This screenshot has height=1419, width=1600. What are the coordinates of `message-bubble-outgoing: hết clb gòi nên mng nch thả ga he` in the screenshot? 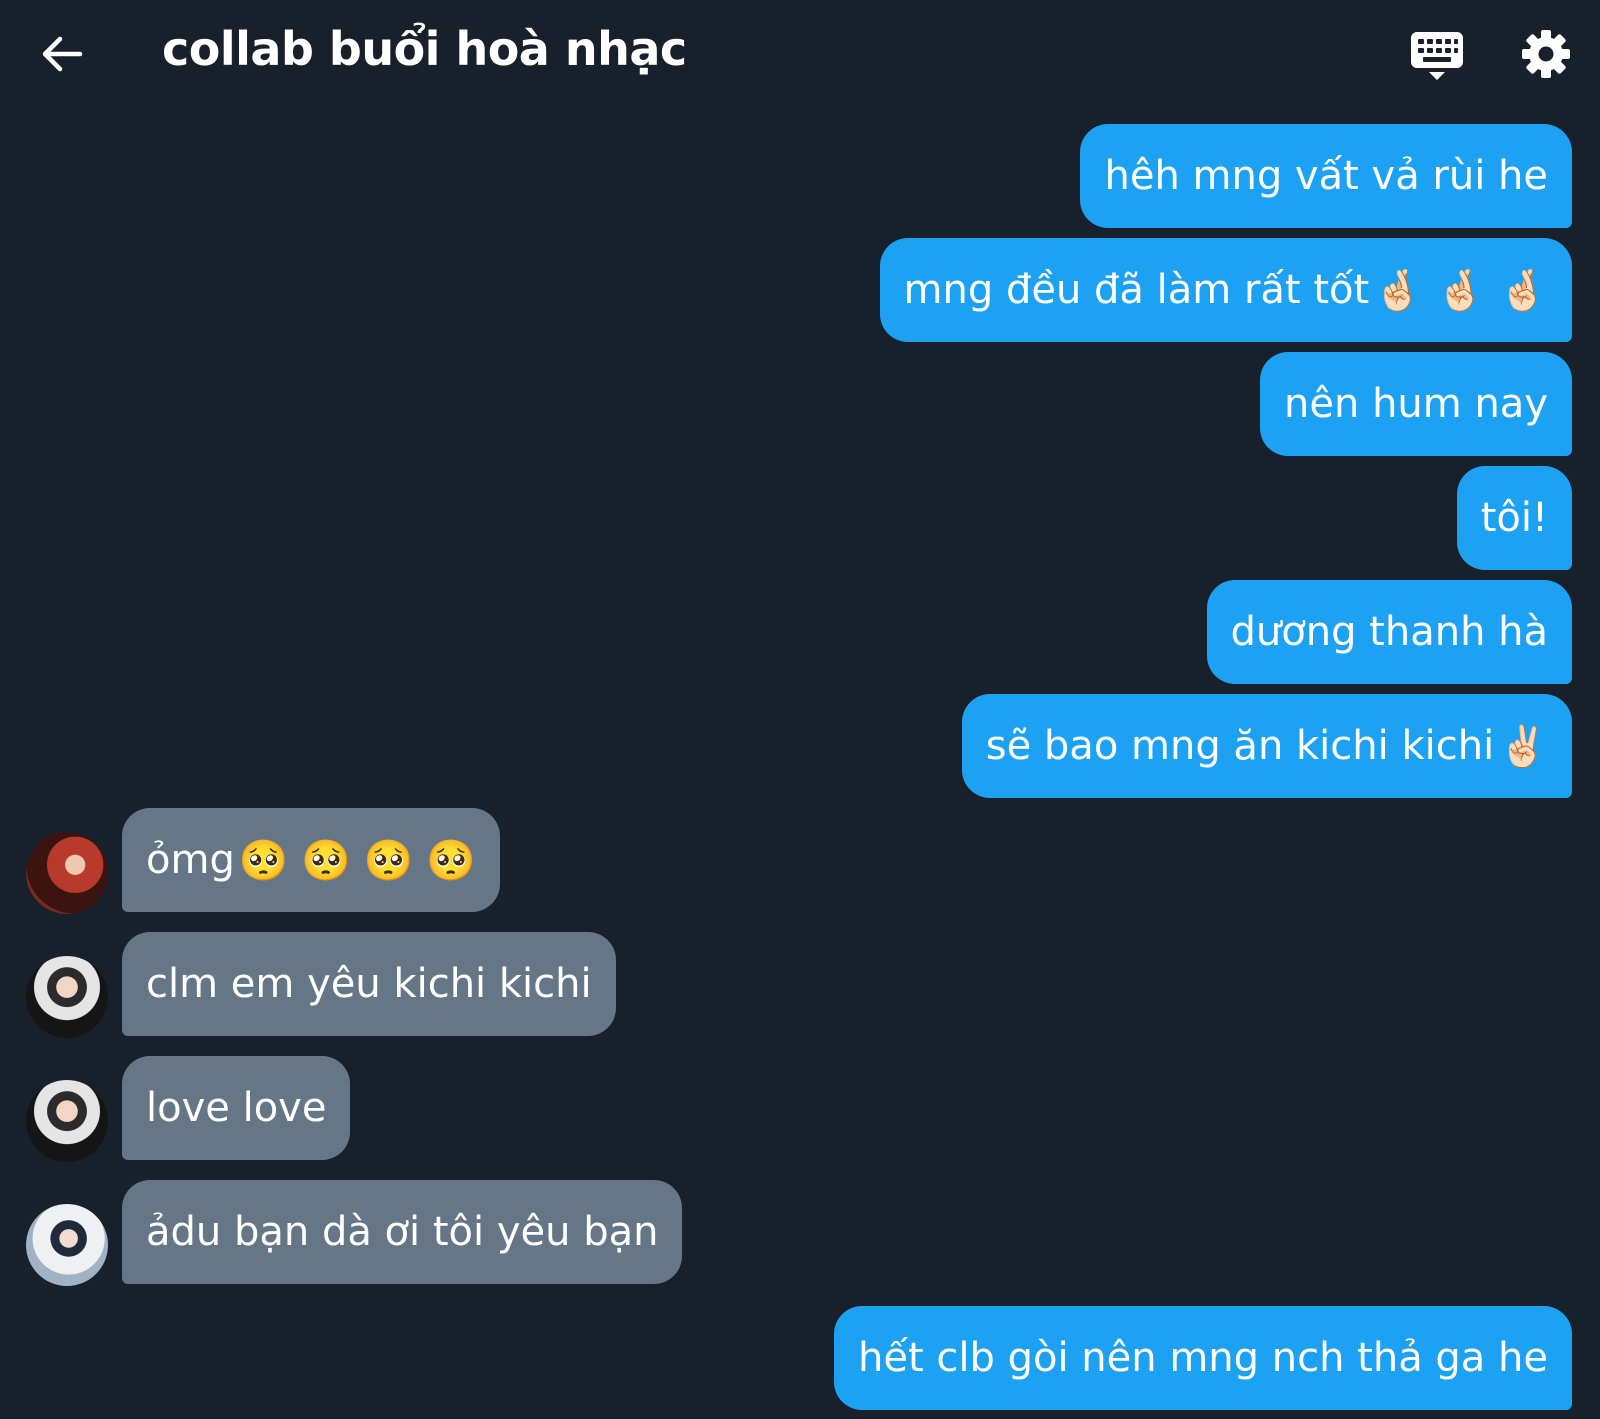 It's located at (1203, 1358).